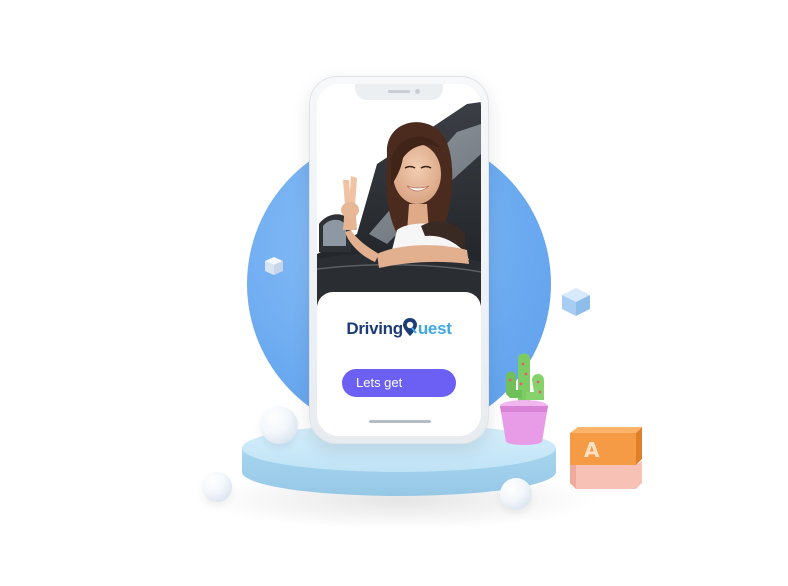 The height and width of the screenshot is (586, 788). I want to click on cactus-plant, so click(524, 399).